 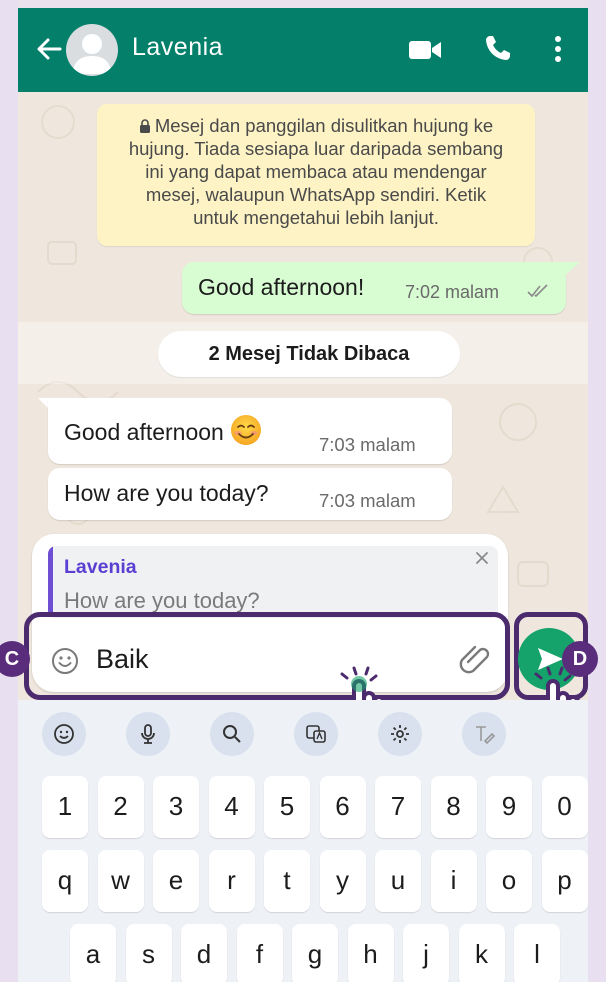 I want to click on key-8: 8, so click(x=453, y=807).